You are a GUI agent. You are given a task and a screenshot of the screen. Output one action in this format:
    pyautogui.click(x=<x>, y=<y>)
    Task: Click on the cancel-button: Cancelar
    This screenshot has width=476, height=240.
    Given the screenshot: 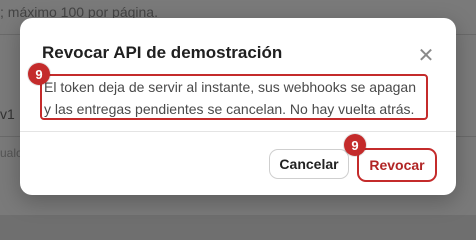 What is the action you would take?
    pyautogui.click(x=309, y=164)
    